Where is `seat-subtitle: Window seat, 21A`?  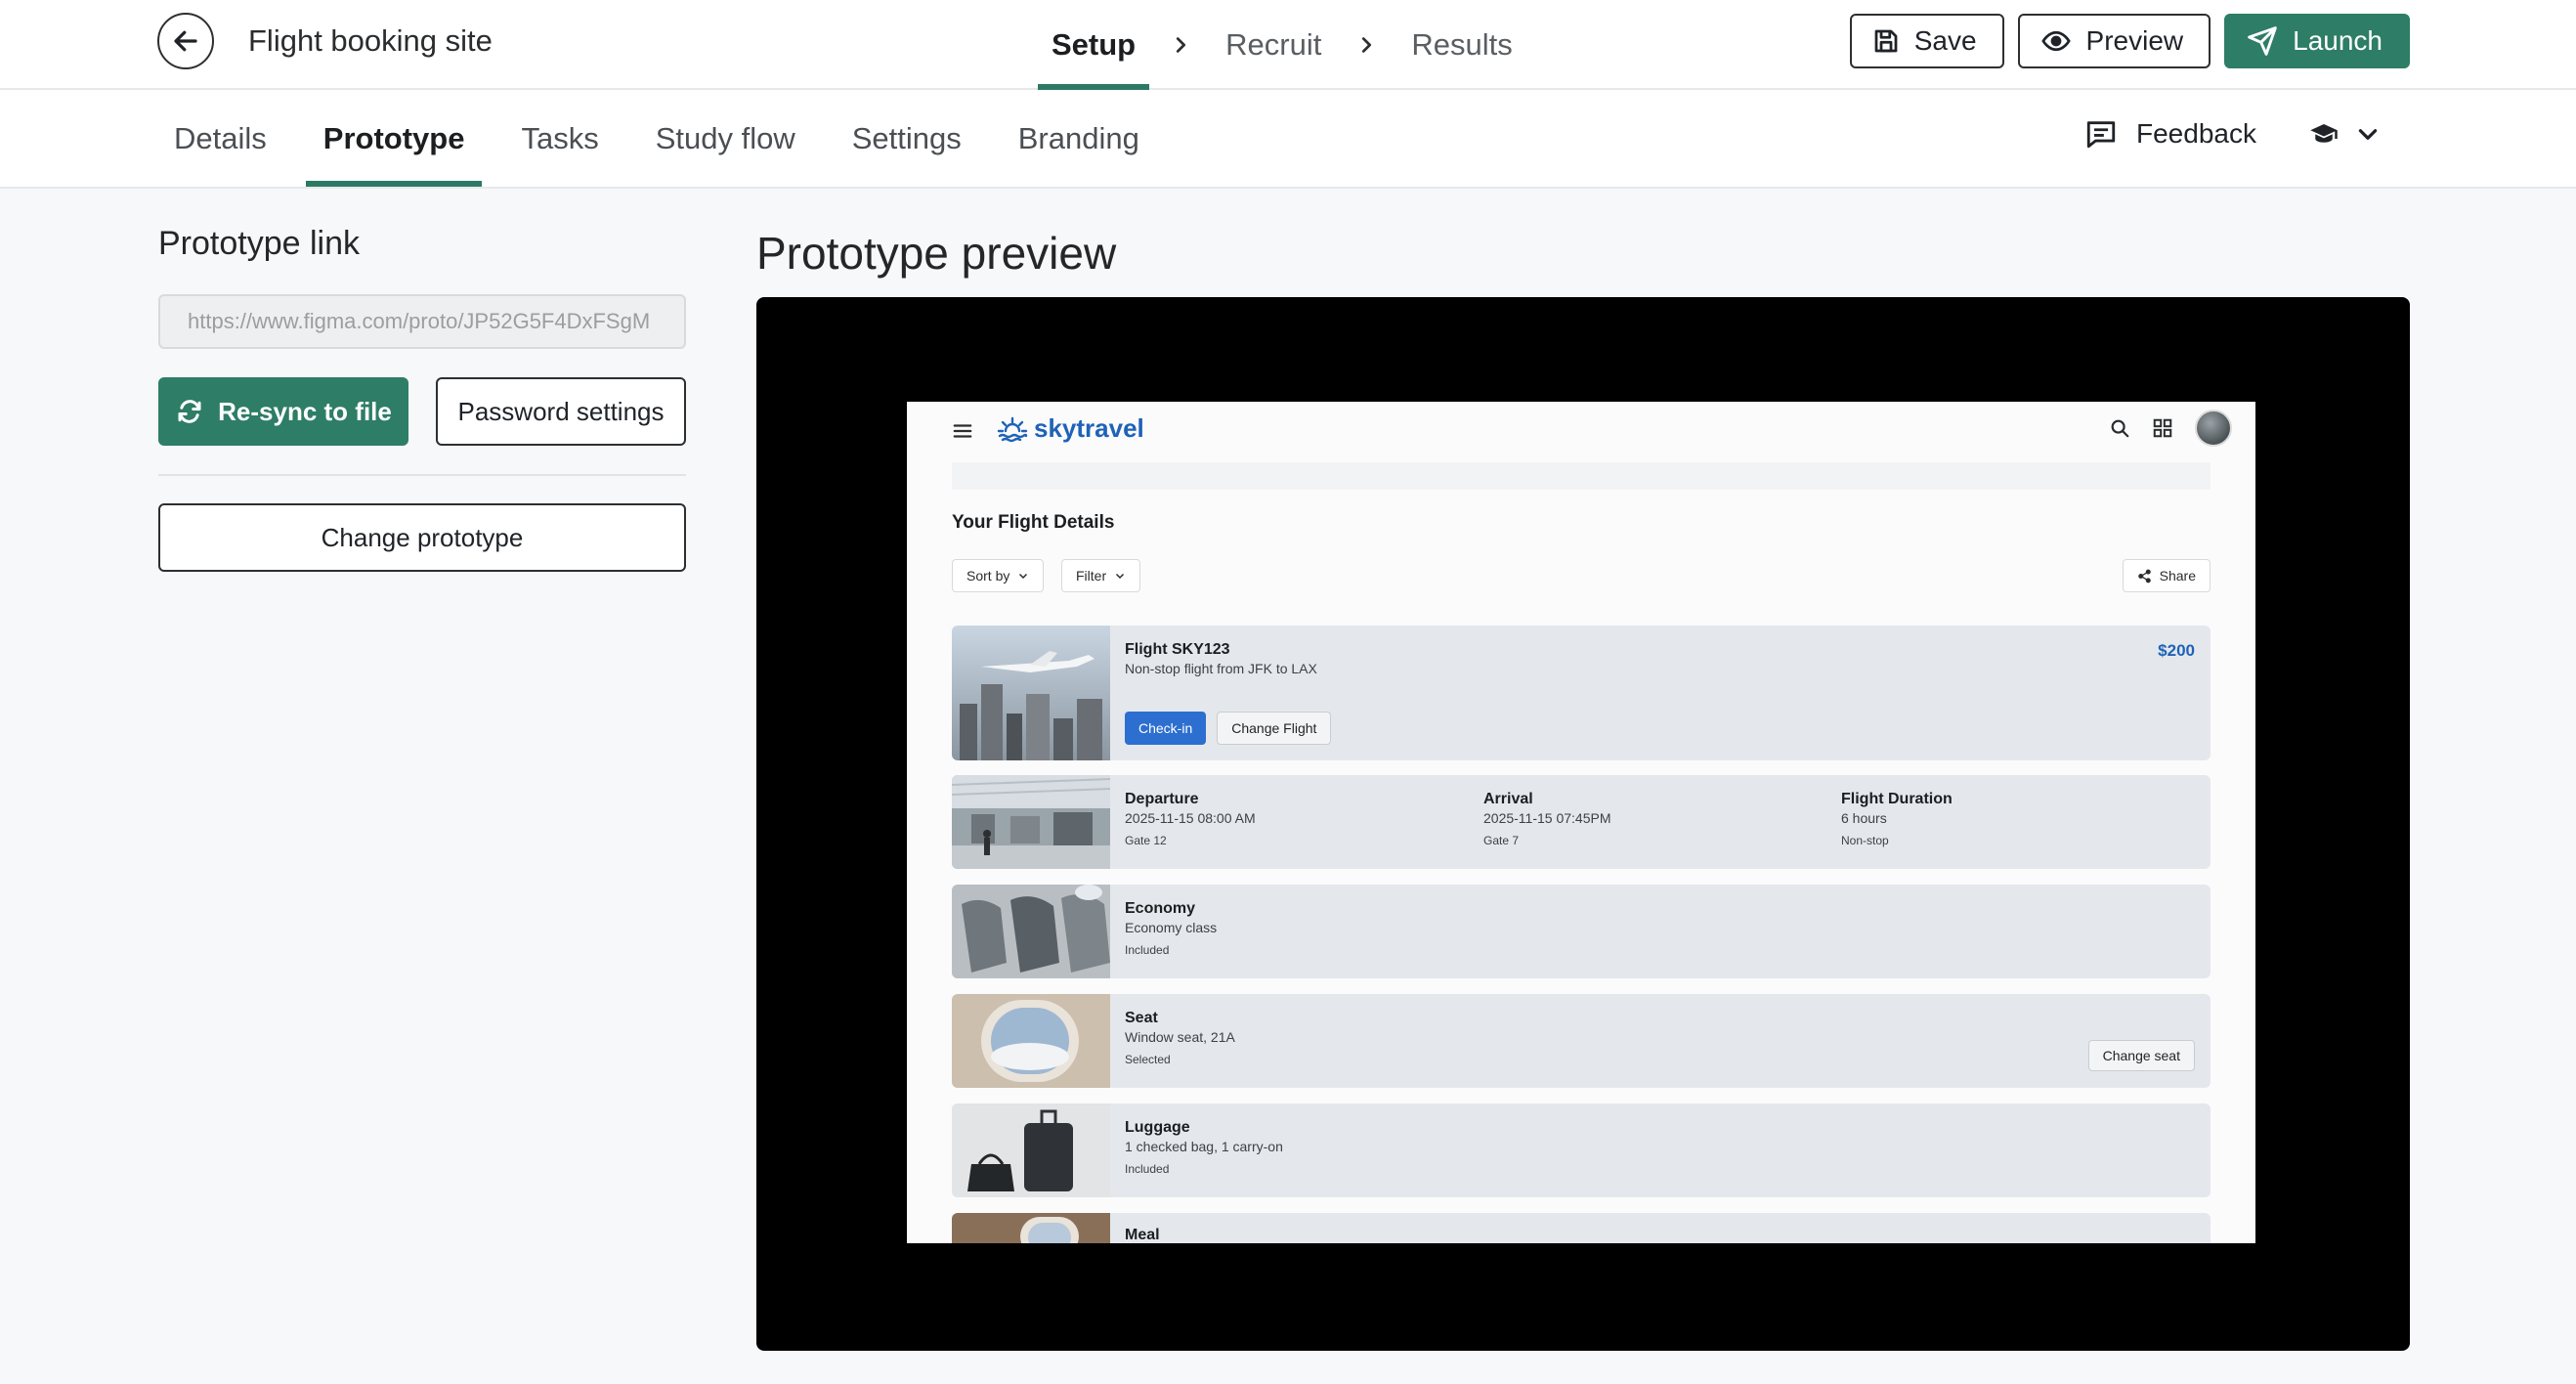 seat-subtitle: Window seat, 21A is located at coordinates (1180, 1037).